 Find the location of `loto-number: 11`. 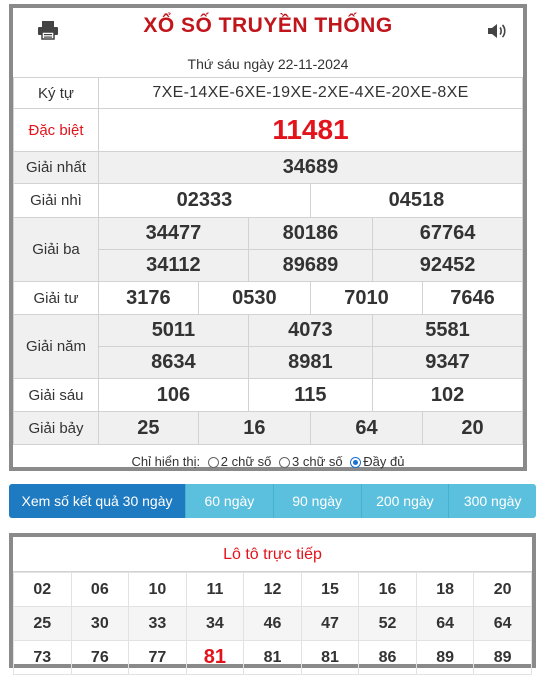

loto-number: 11 is located at coordinates (215, 589).